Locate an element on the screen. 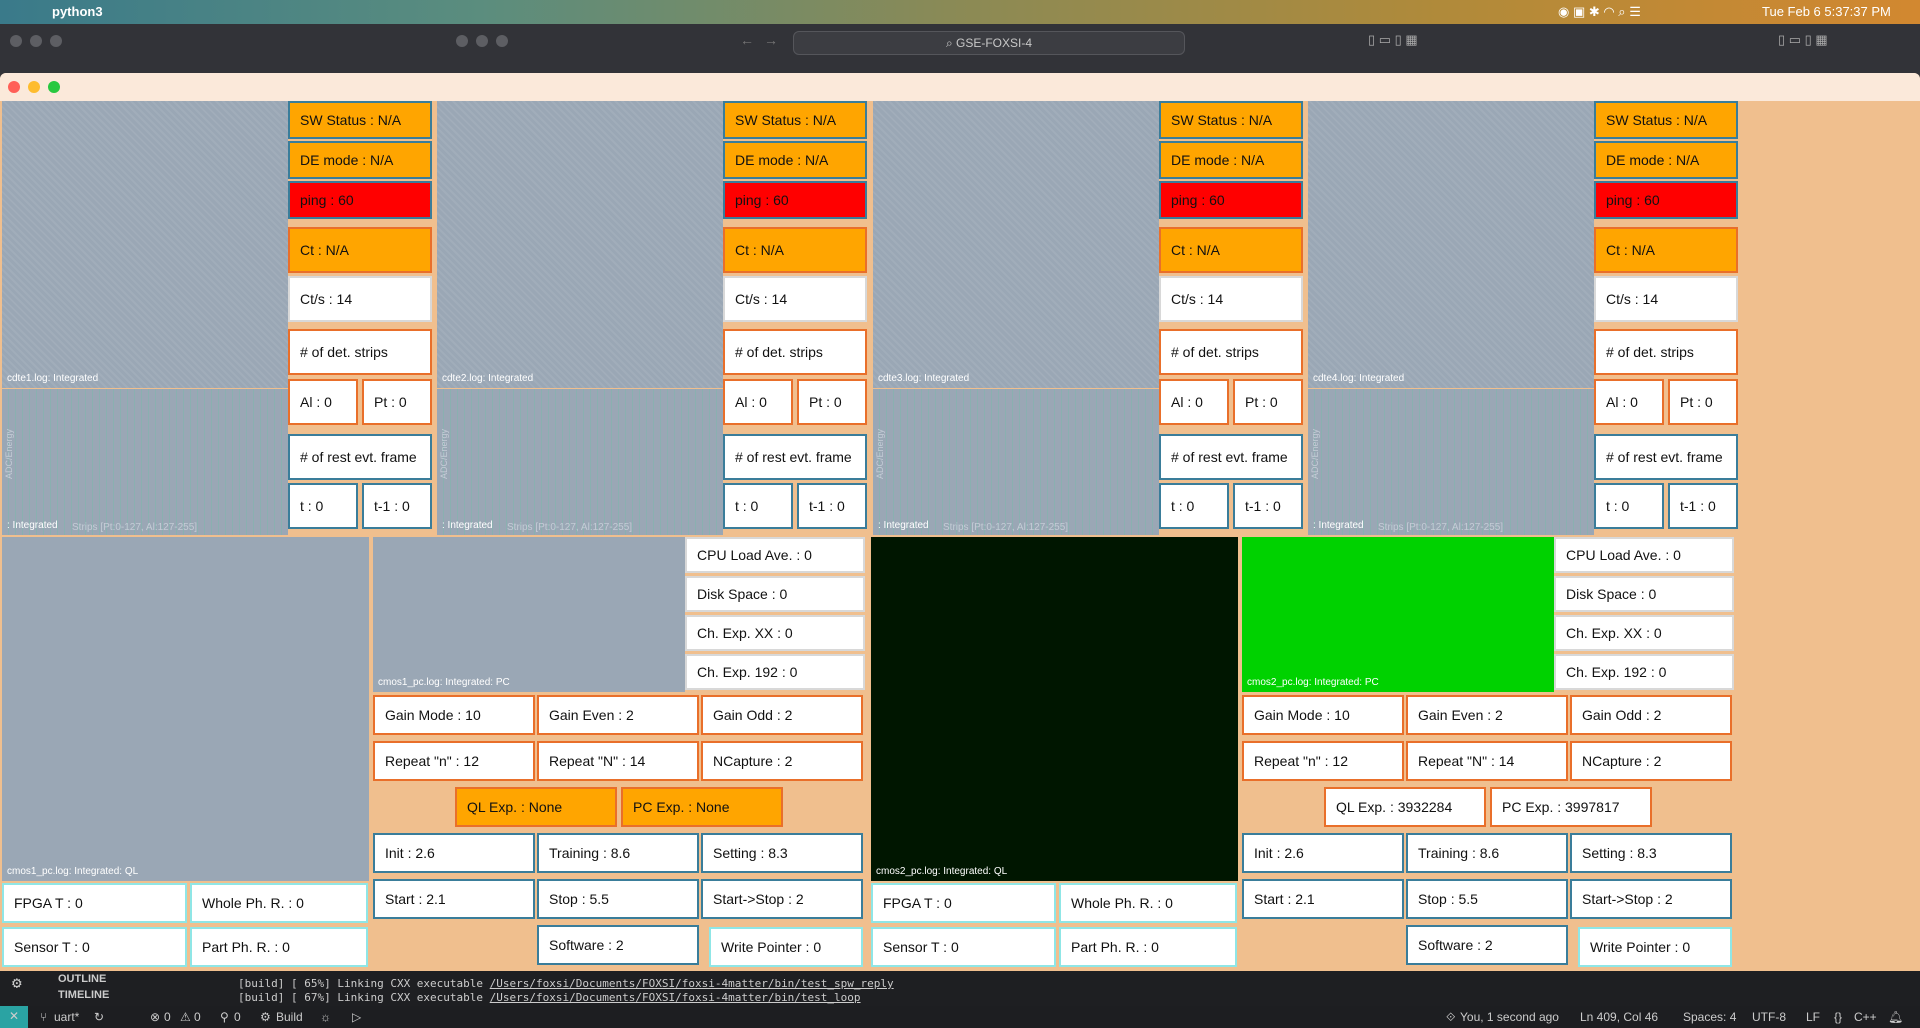 The width and height of the screenshot is (1920, 1028). outline-section: OUTLINE is located at coordinates (82, 979).